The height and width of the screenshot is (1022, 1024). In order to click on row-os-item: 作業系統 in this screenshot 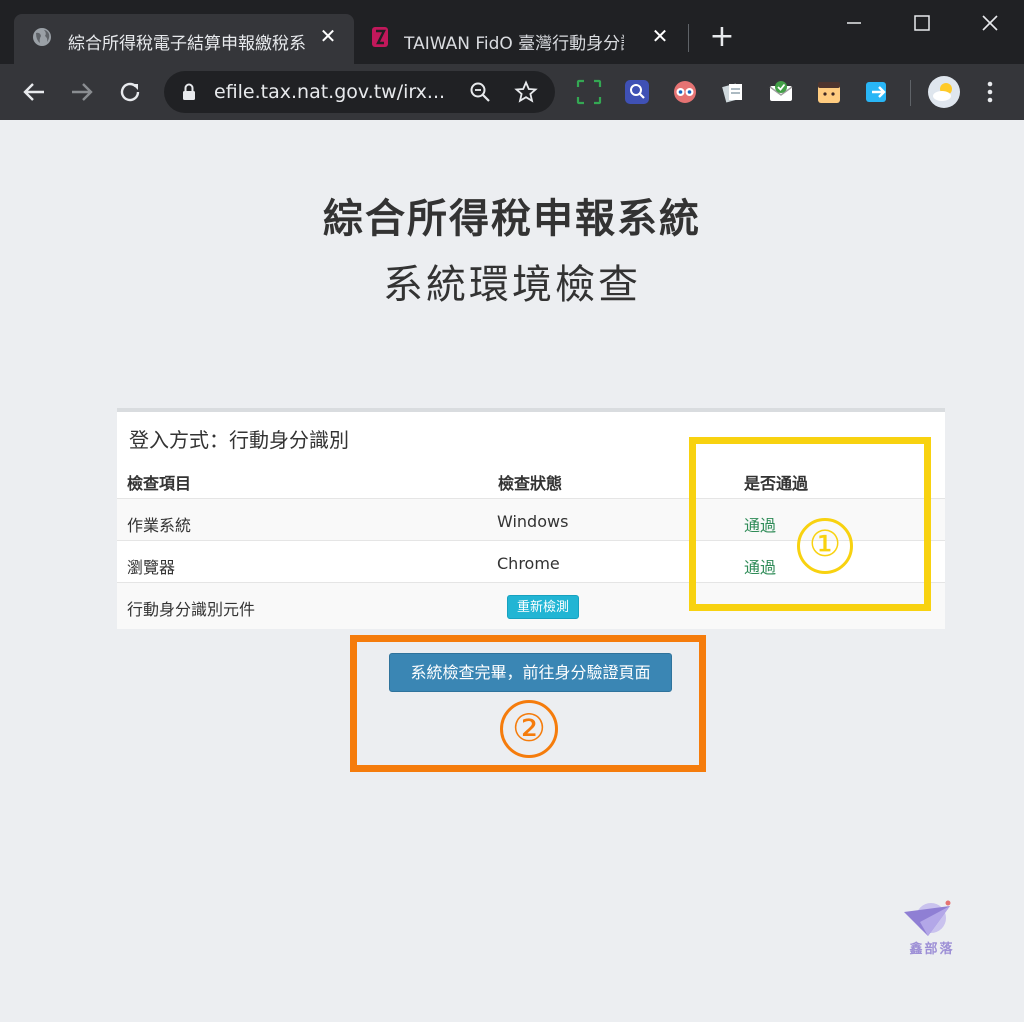, I will do `click(159, 525)`.